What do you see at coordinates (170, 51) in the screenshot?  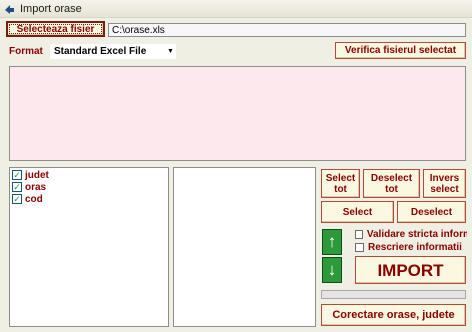 I see `dropdown-arrow-icon: ▼` at bounding box center [170, 51].